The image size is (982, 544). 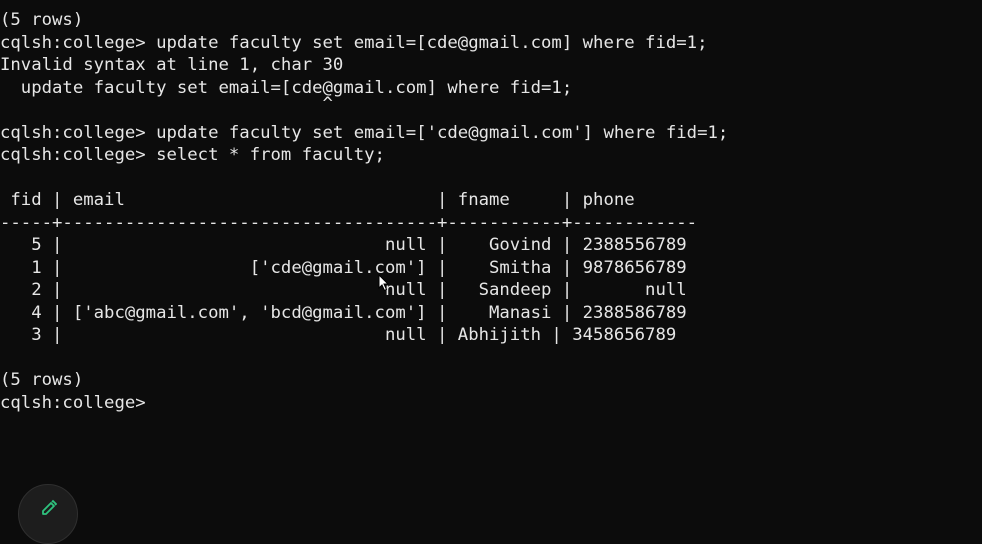 I want to click on terminal-prompt: cqlsh:college>, so click(x=491, y=403).